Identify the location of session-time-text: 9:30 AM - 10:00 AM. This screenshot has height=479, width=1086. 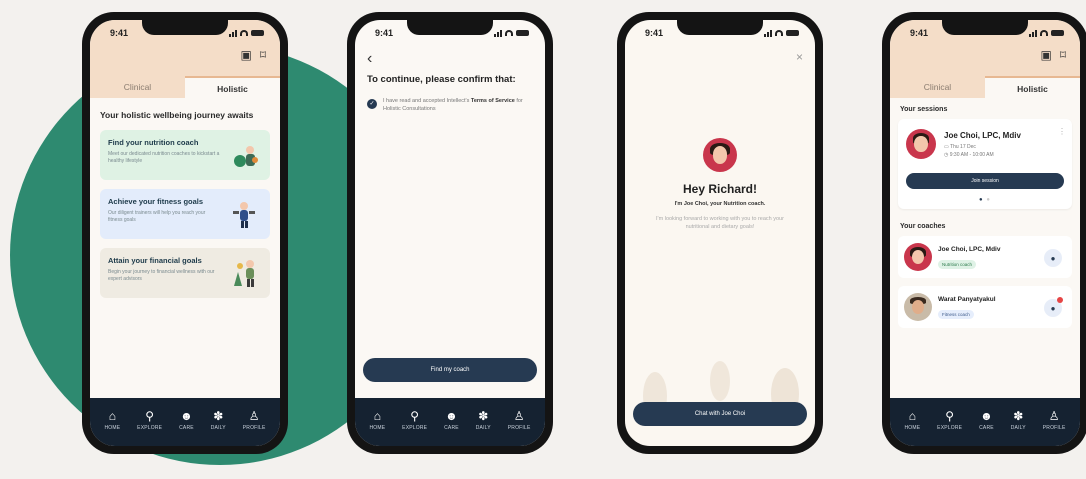
(971, 155).